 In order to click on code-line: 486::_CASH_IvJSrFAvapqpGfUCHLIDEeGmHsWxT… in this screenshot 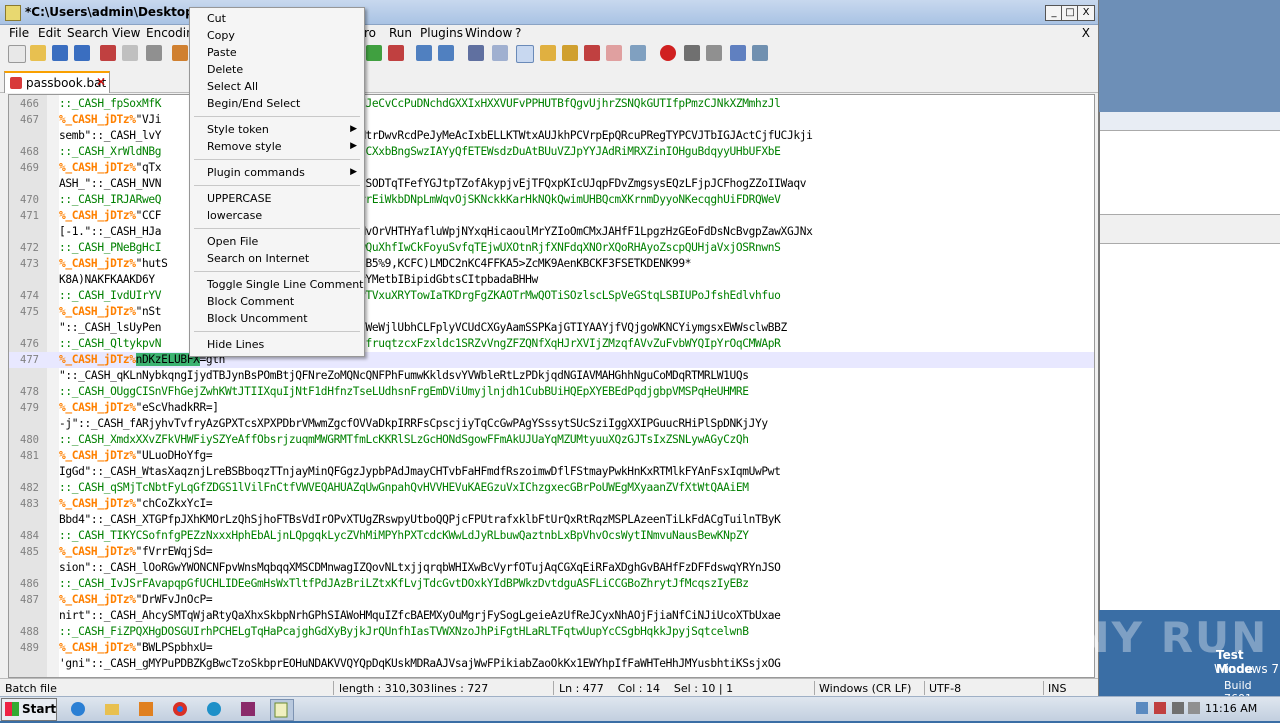, I will do `click(551, 584)`.